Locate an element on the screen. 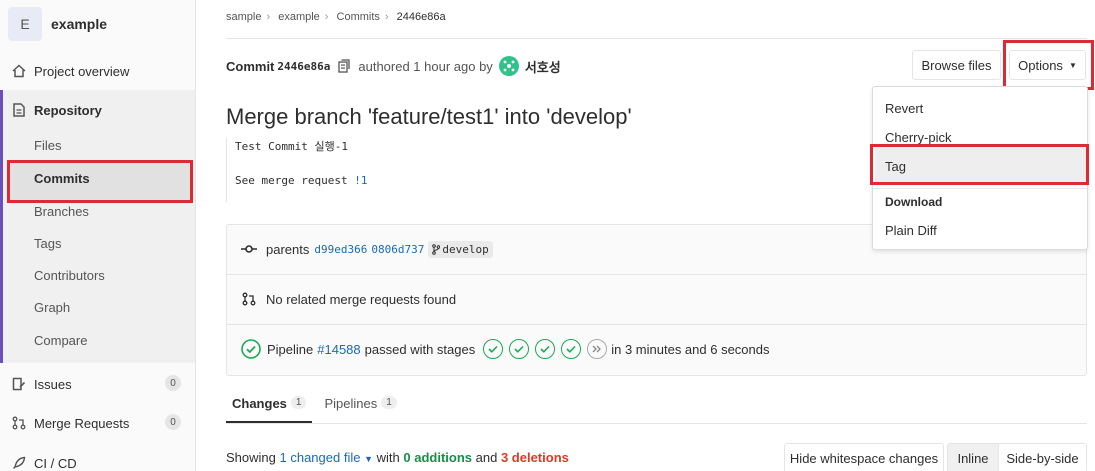  sidebar-item-label: CI / CD is located at coordinates (55, 463).